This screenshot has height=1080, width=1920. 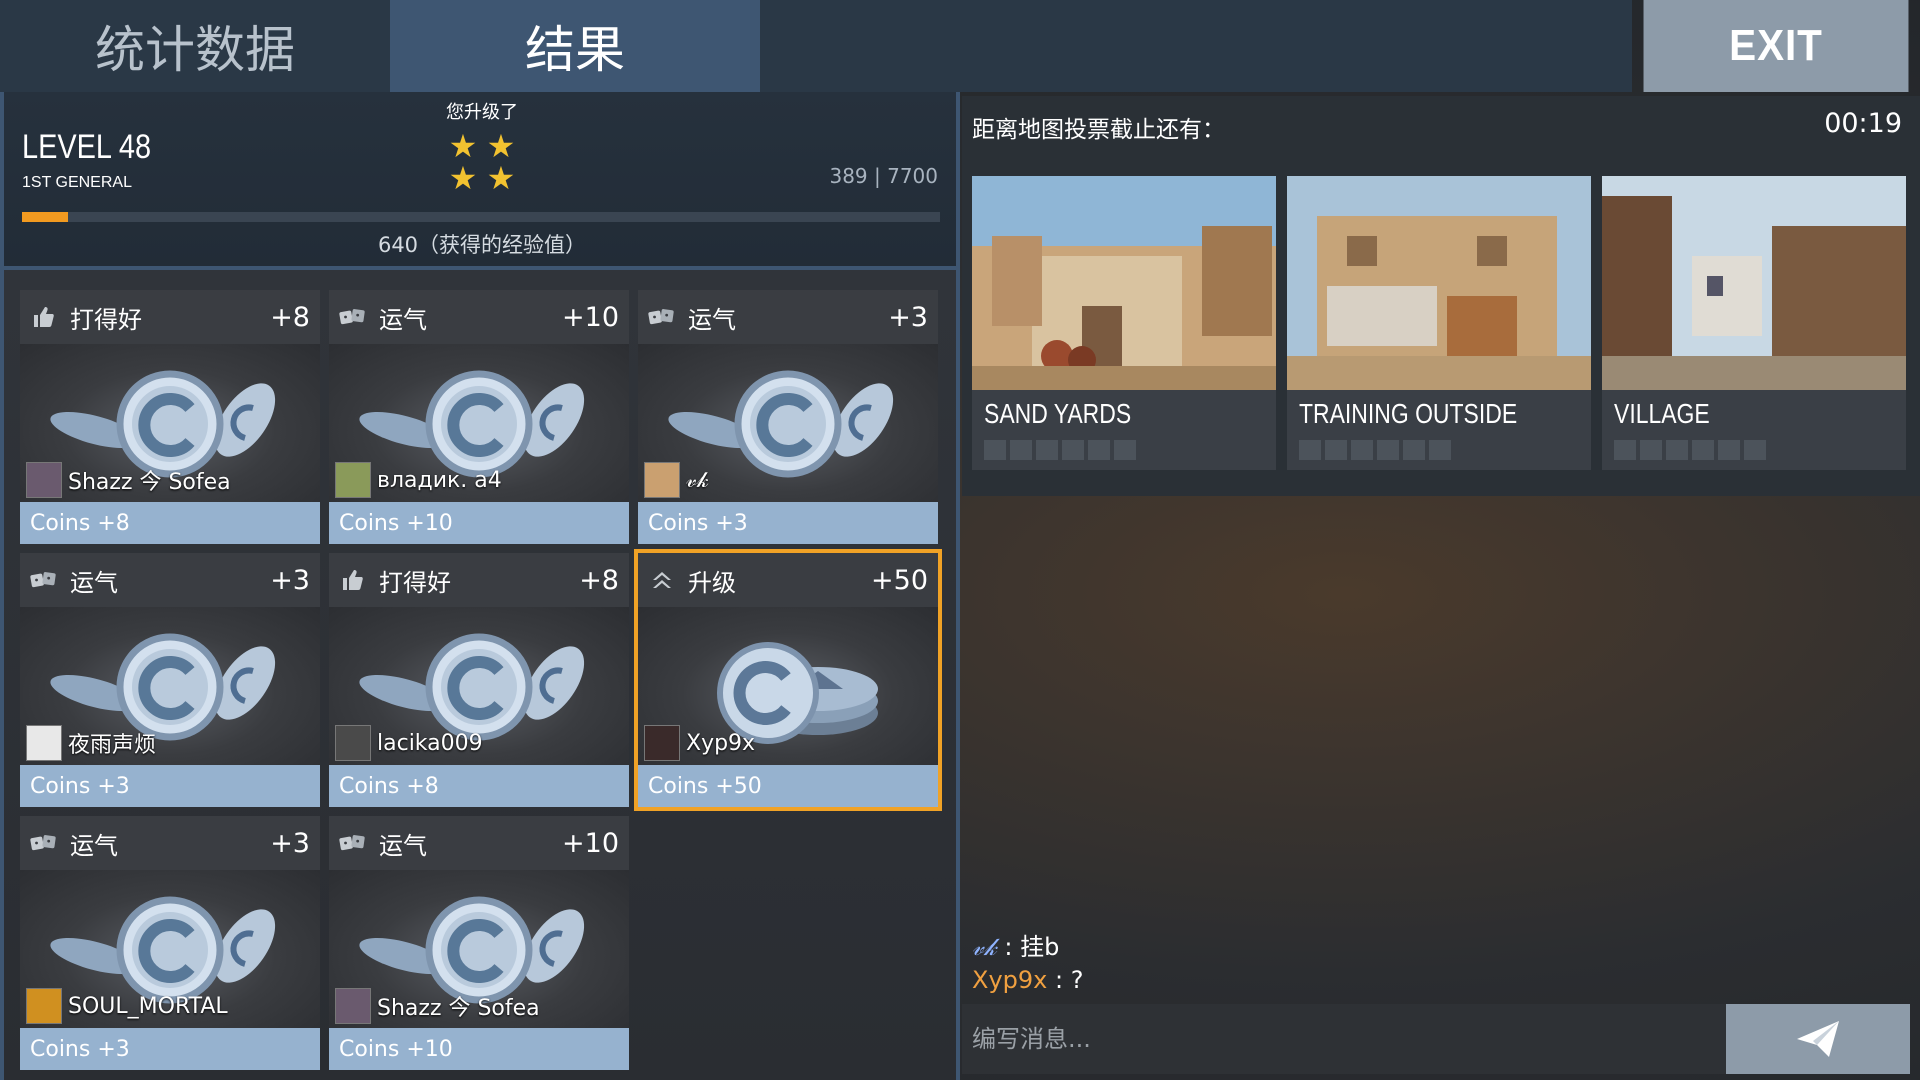 I want to click on send-button, so click(x=1818, y=1039).